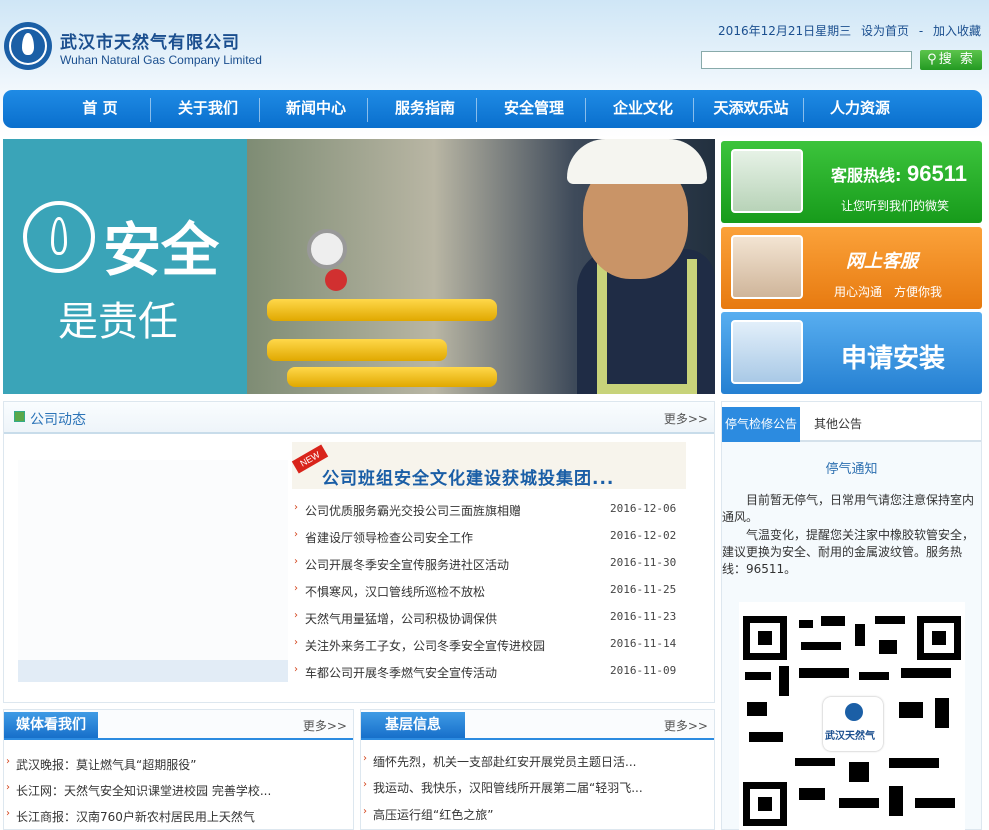  What do you see at coordinates (487, 512) in the screenshot?
I see `news-row: › 公司优质服务霸光交投公司三面旌旗相赠 2016-12-06` at bounding box center [487, 512].